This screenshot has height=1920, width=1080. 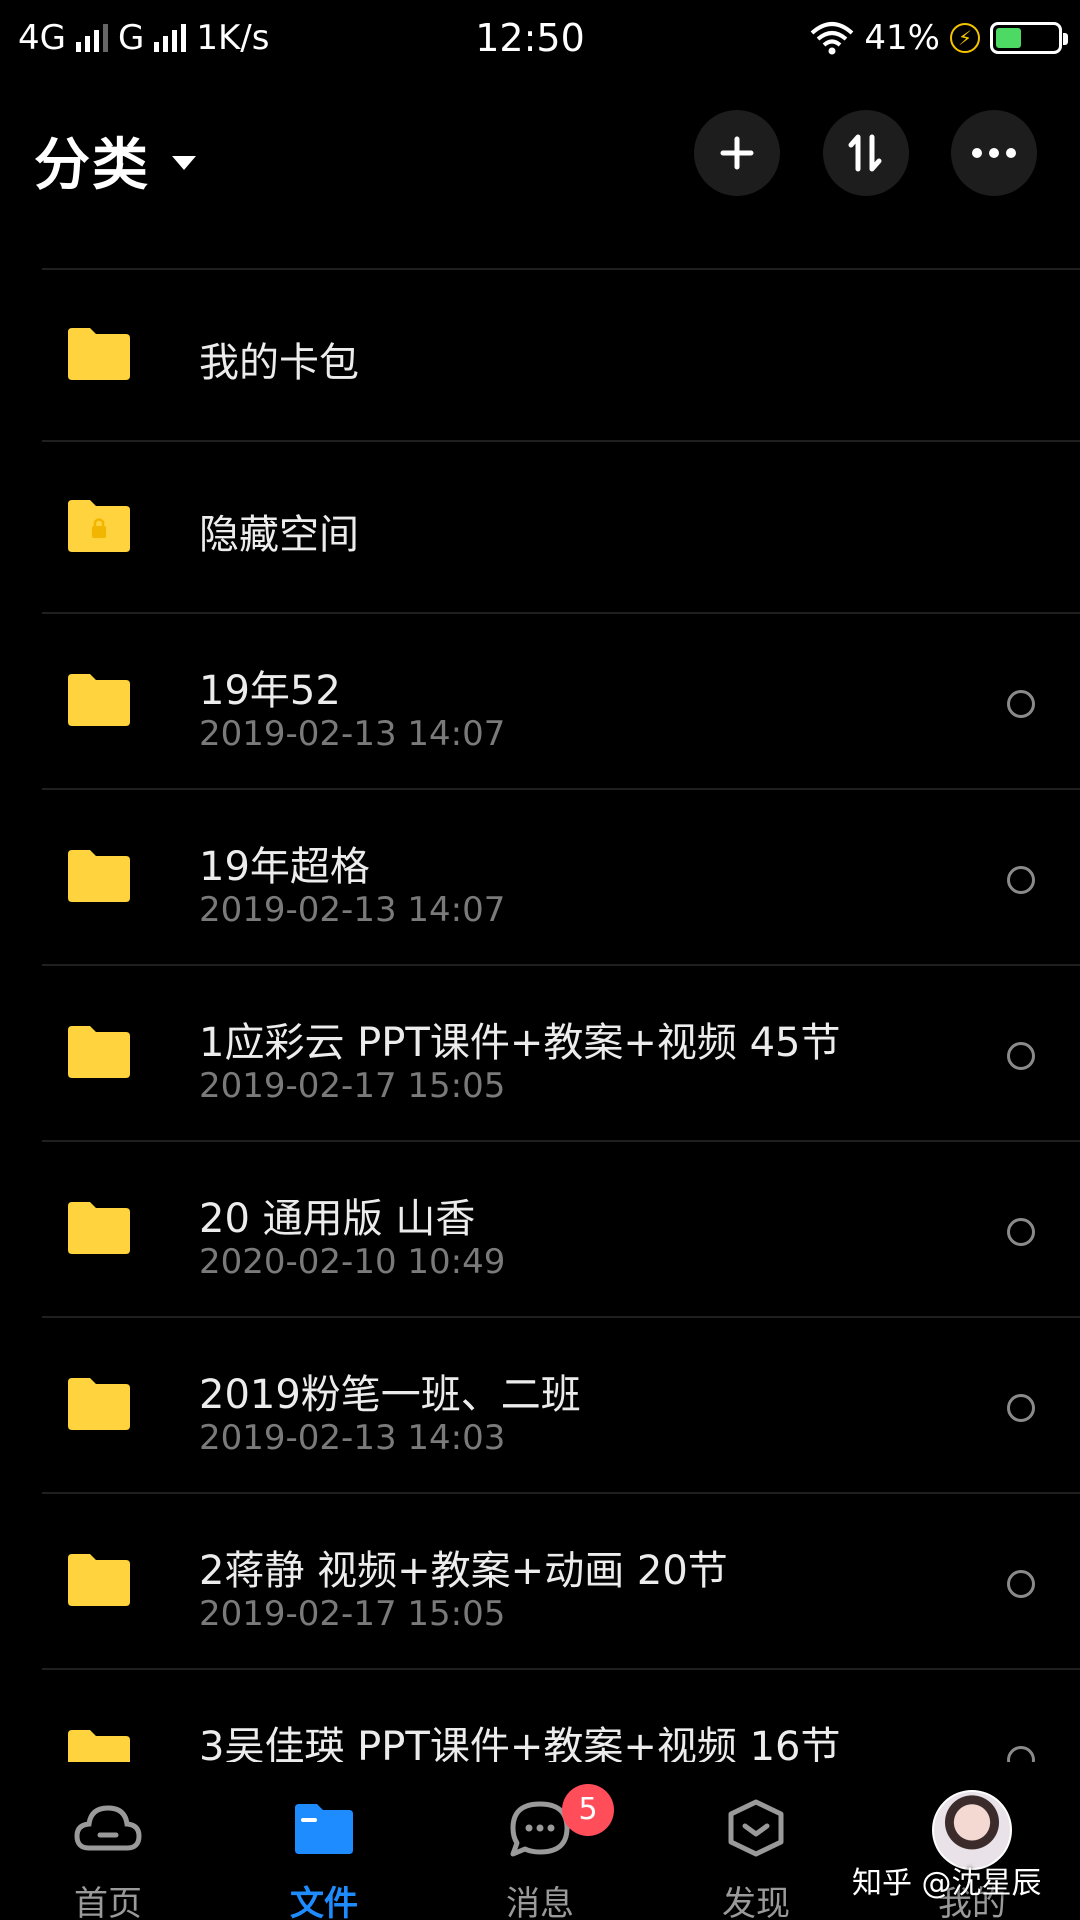 What do you see at coordinates (284, 867) in the screenshot?
I see `item-name: 19年超格` at bounding box center [284, 867].